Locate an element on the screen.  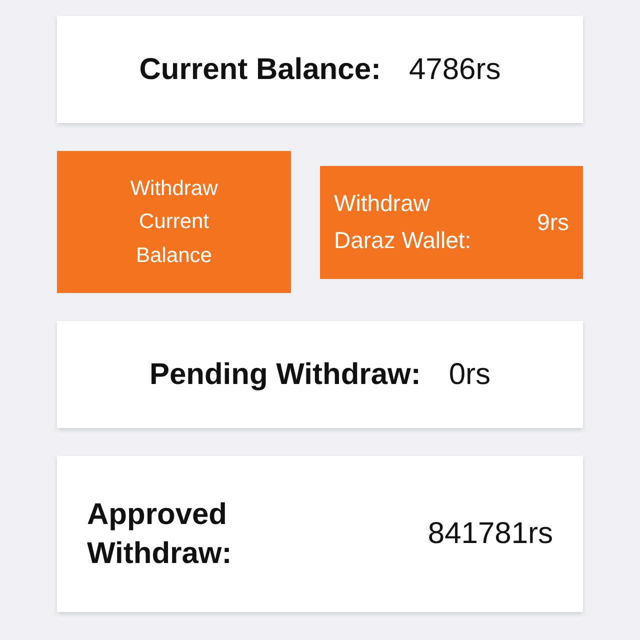
pending-label: Pending Withdraw: is located at coordinates (285, 375).